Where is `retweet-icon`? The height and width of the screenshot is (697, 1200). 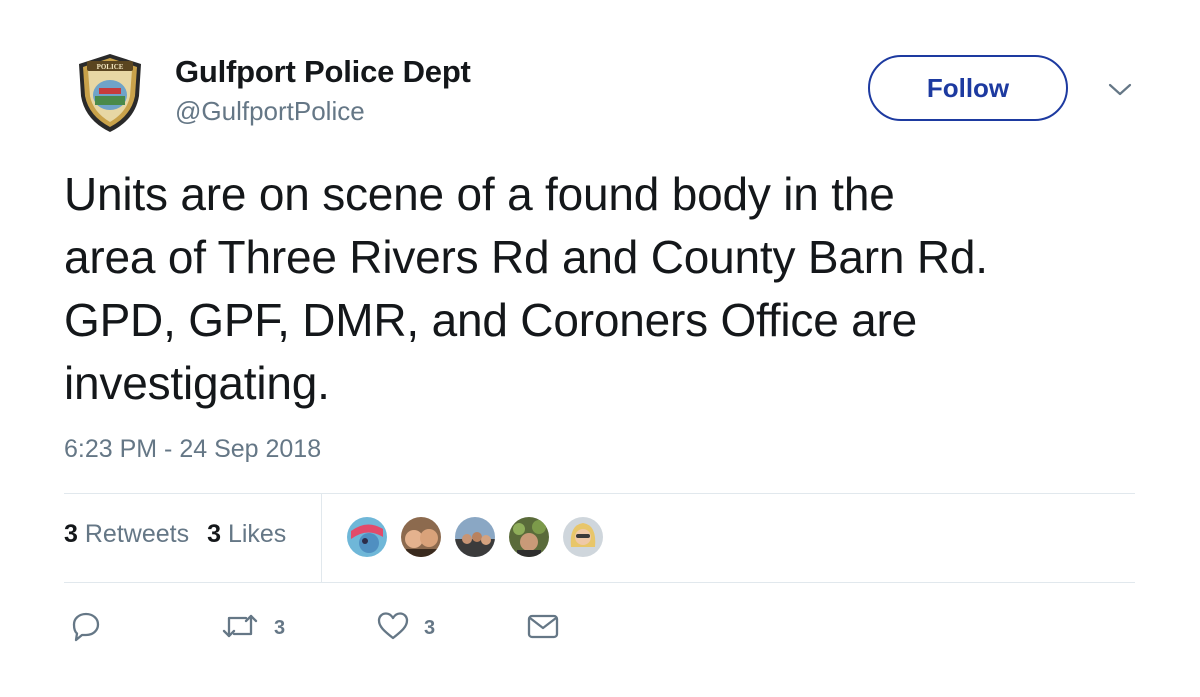 retweet-icon is located at coordinates (240, 628).